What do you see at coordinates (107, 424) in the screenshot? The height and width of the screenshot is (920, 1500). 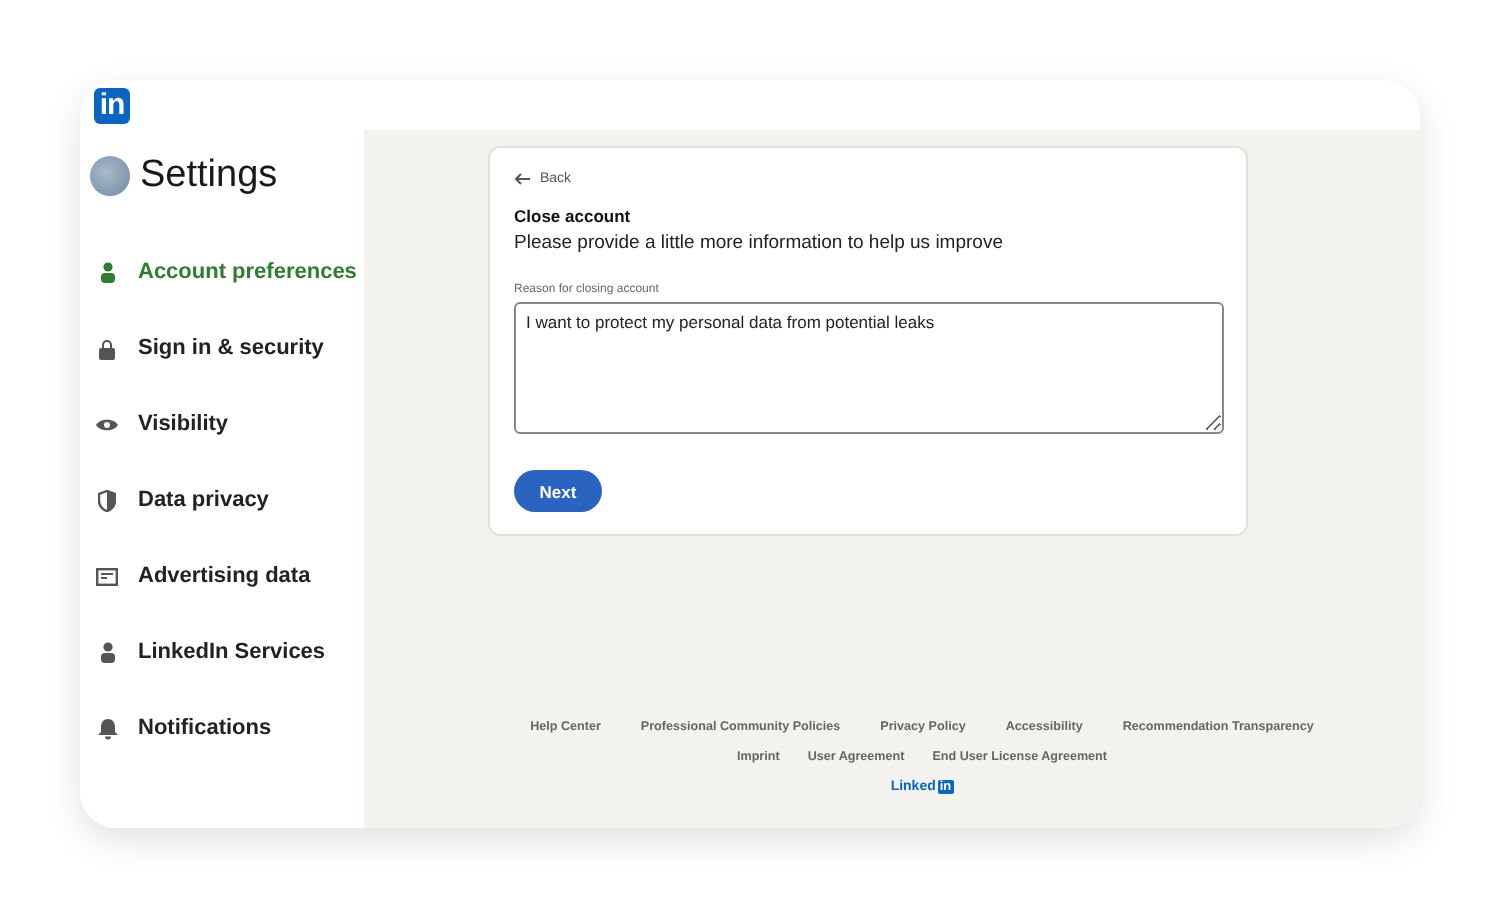 I see `eye-icon` at bounding box center [107, 424].